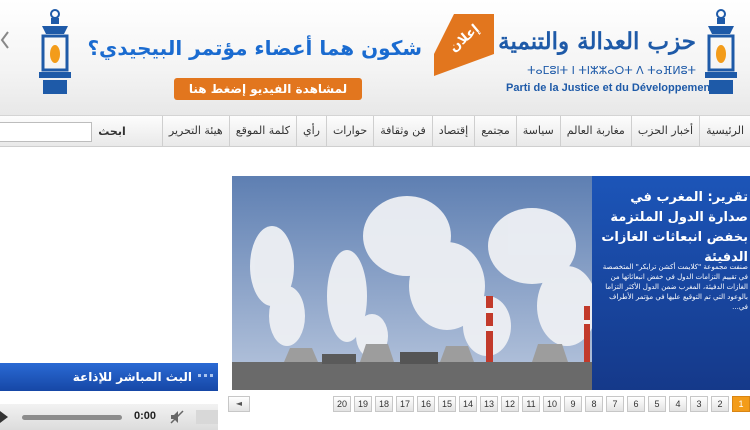 The height and width of the screenshot is (430, 750). I want to click on volume-slider, so click(207, 417).